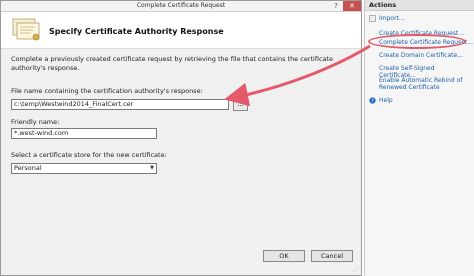 This screenshot has width=474, height=276. Describe the element at coordinates (426, 100) in the screenshot. I see `action-help: Help` at that location.